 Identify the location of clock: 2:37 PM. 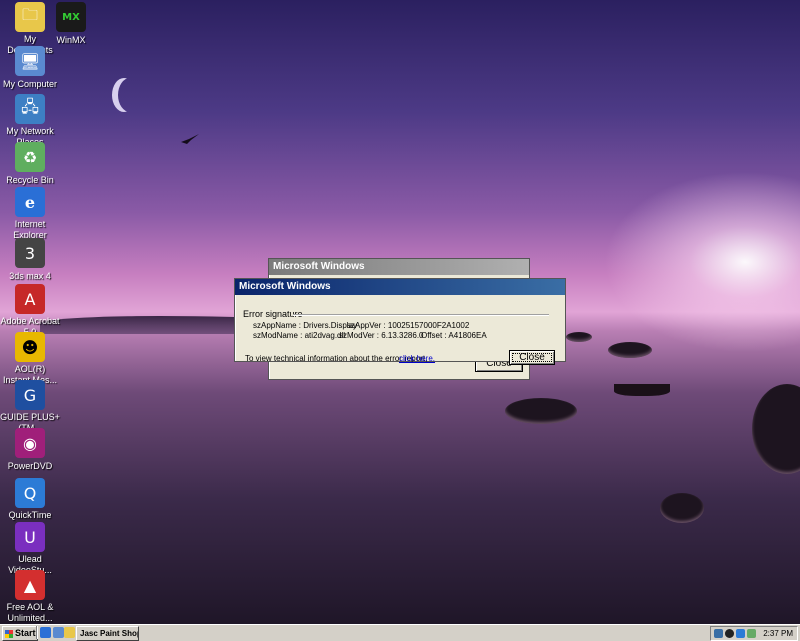
(778, 633).